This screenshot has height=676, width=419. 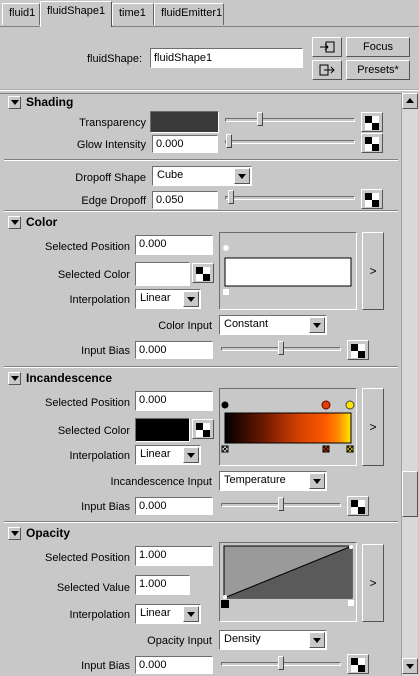 I want to click on incandescence-interpolation-dropdown: Linear, so click(x=168, y=455).